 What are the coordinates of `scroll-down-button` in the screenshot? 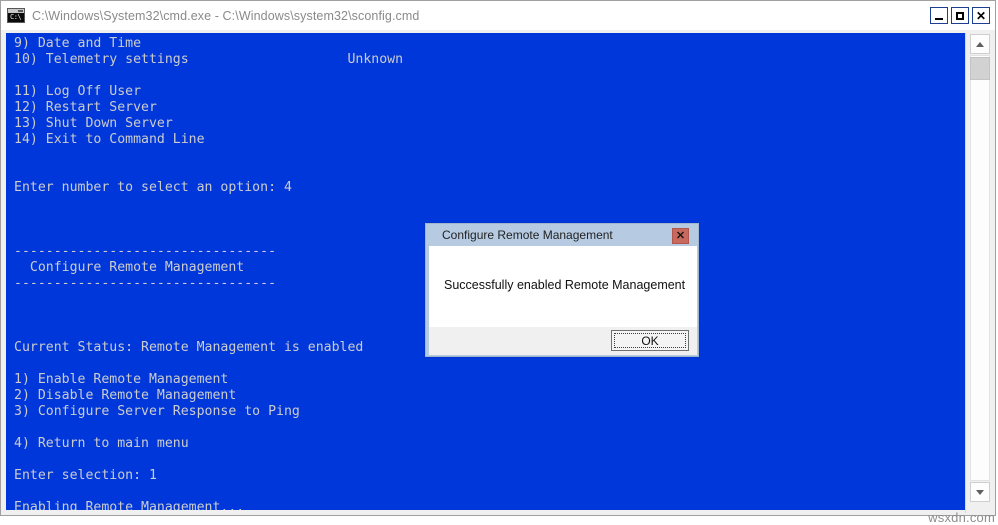 It's located at (980, 492).